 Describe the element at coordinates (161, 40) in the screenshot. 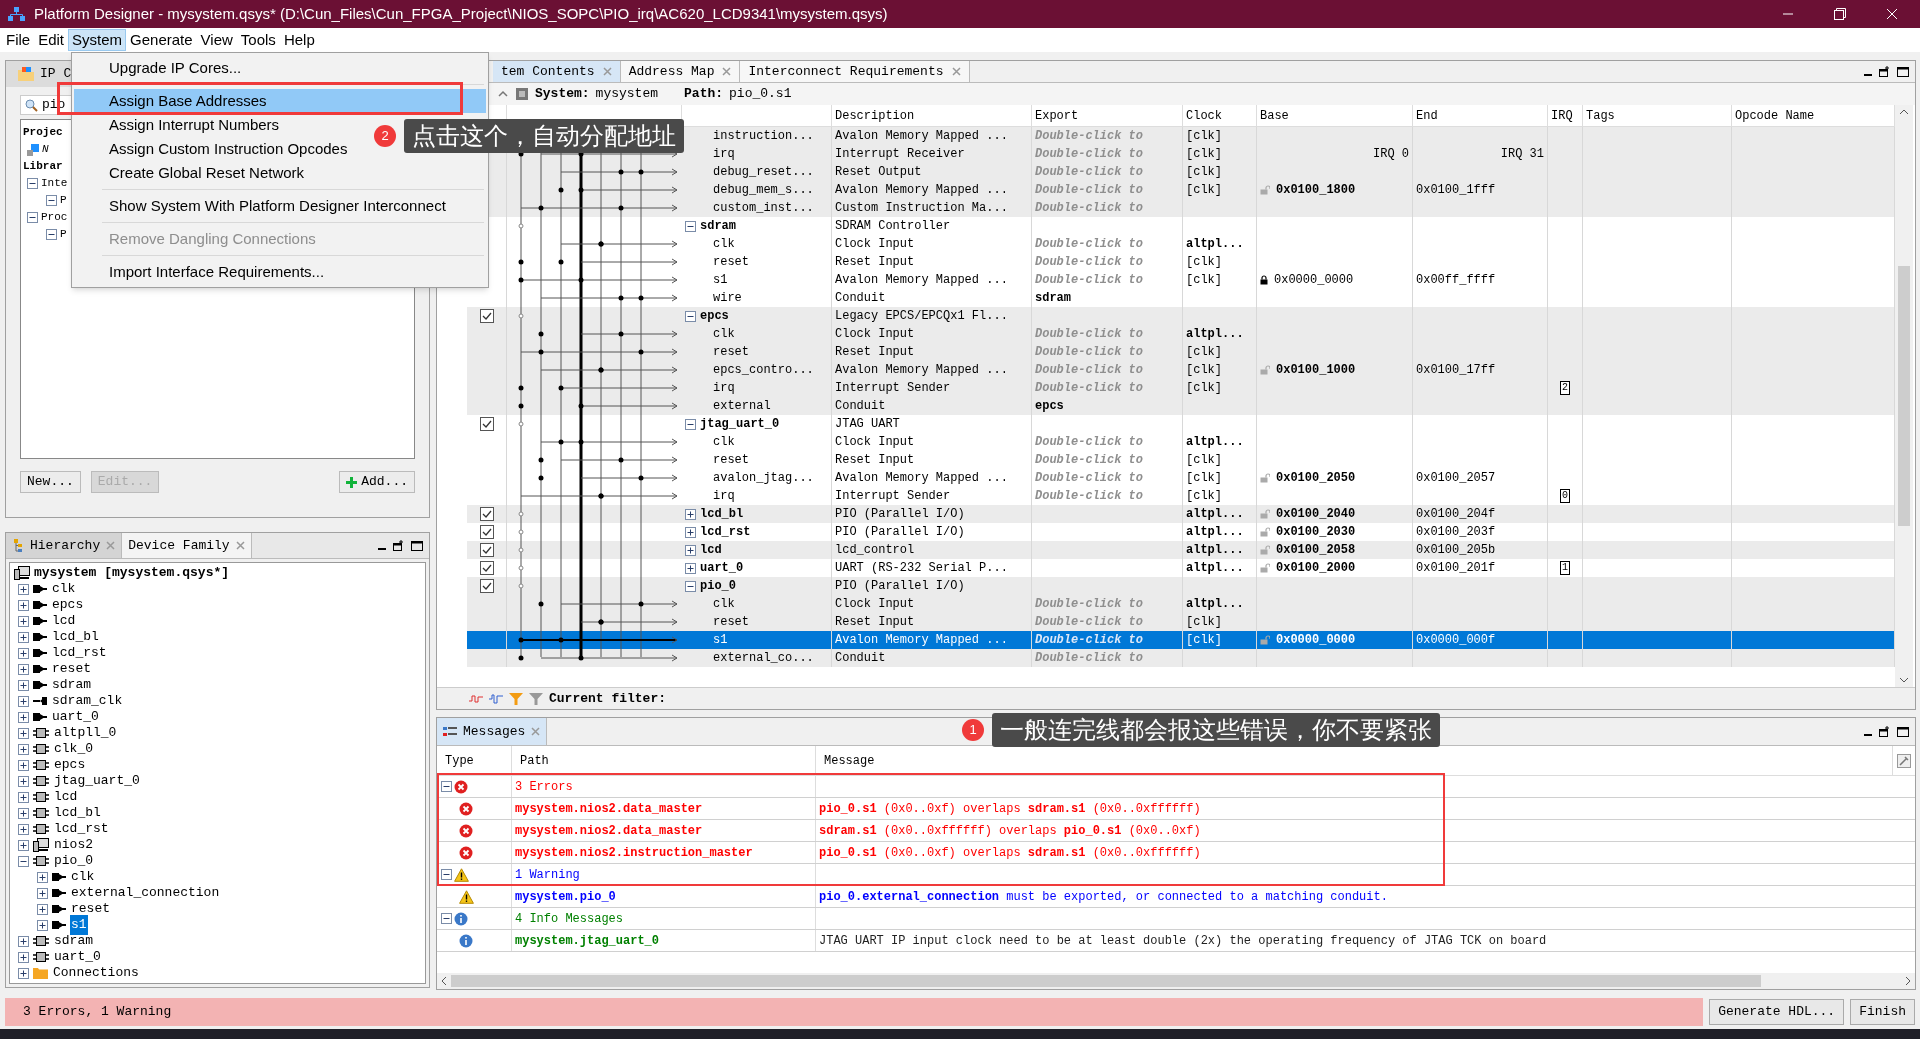

I see `menu-item: Generate` at that location.